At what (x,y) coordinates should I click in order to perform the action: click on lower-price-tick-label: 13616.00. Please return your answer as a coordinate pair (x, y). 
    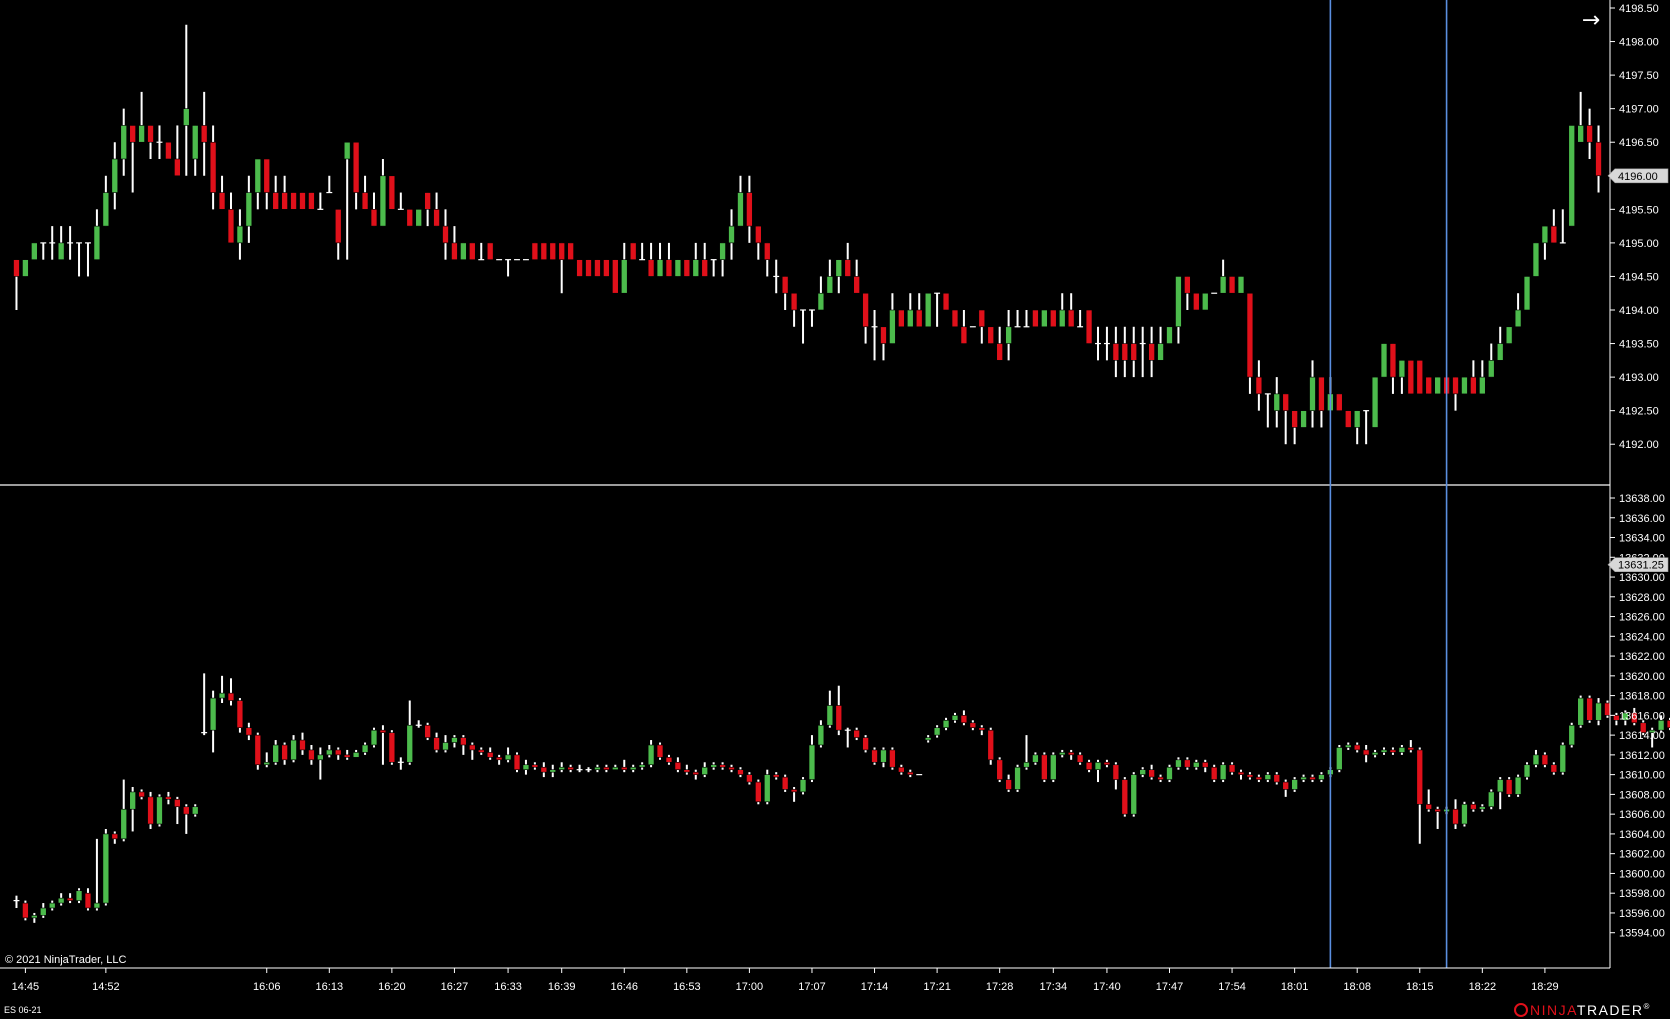
    Looking at the image, I should click on (1642, 716).